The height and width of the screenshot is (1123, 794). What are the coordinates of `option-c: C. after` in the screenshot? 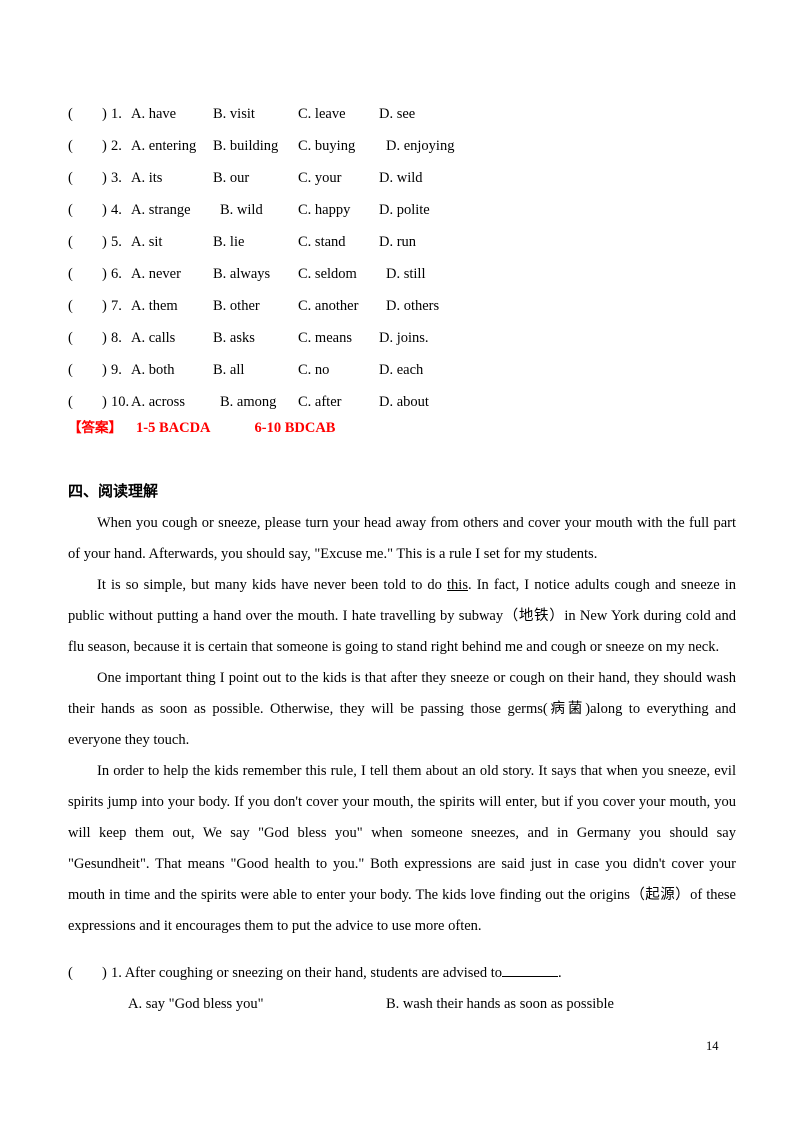 It's located at (319, 402).